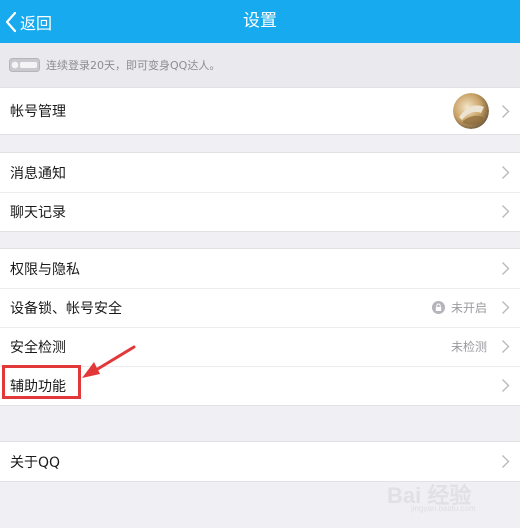 The width and height of the screenshot is (520, 528). I want to click on group-about: 关于QQ, so click(260, 461).